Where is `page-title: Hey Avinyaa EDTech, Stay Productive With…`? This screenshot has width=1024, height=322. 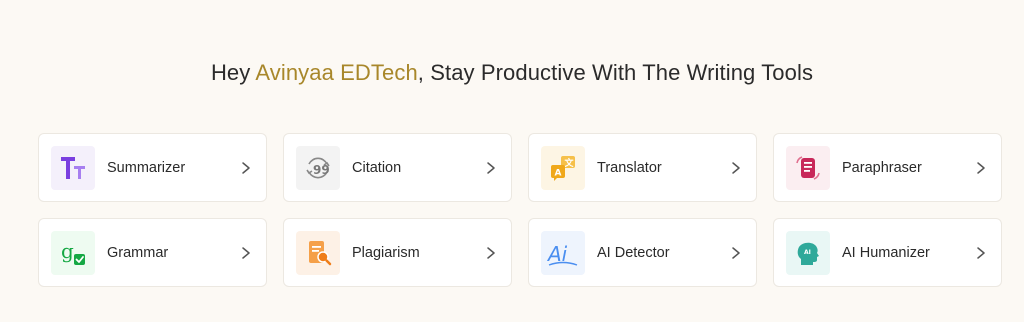 page-title: Hey Avinyaa EDTech, Stay Productive With… is located at coordinates (512, 73).